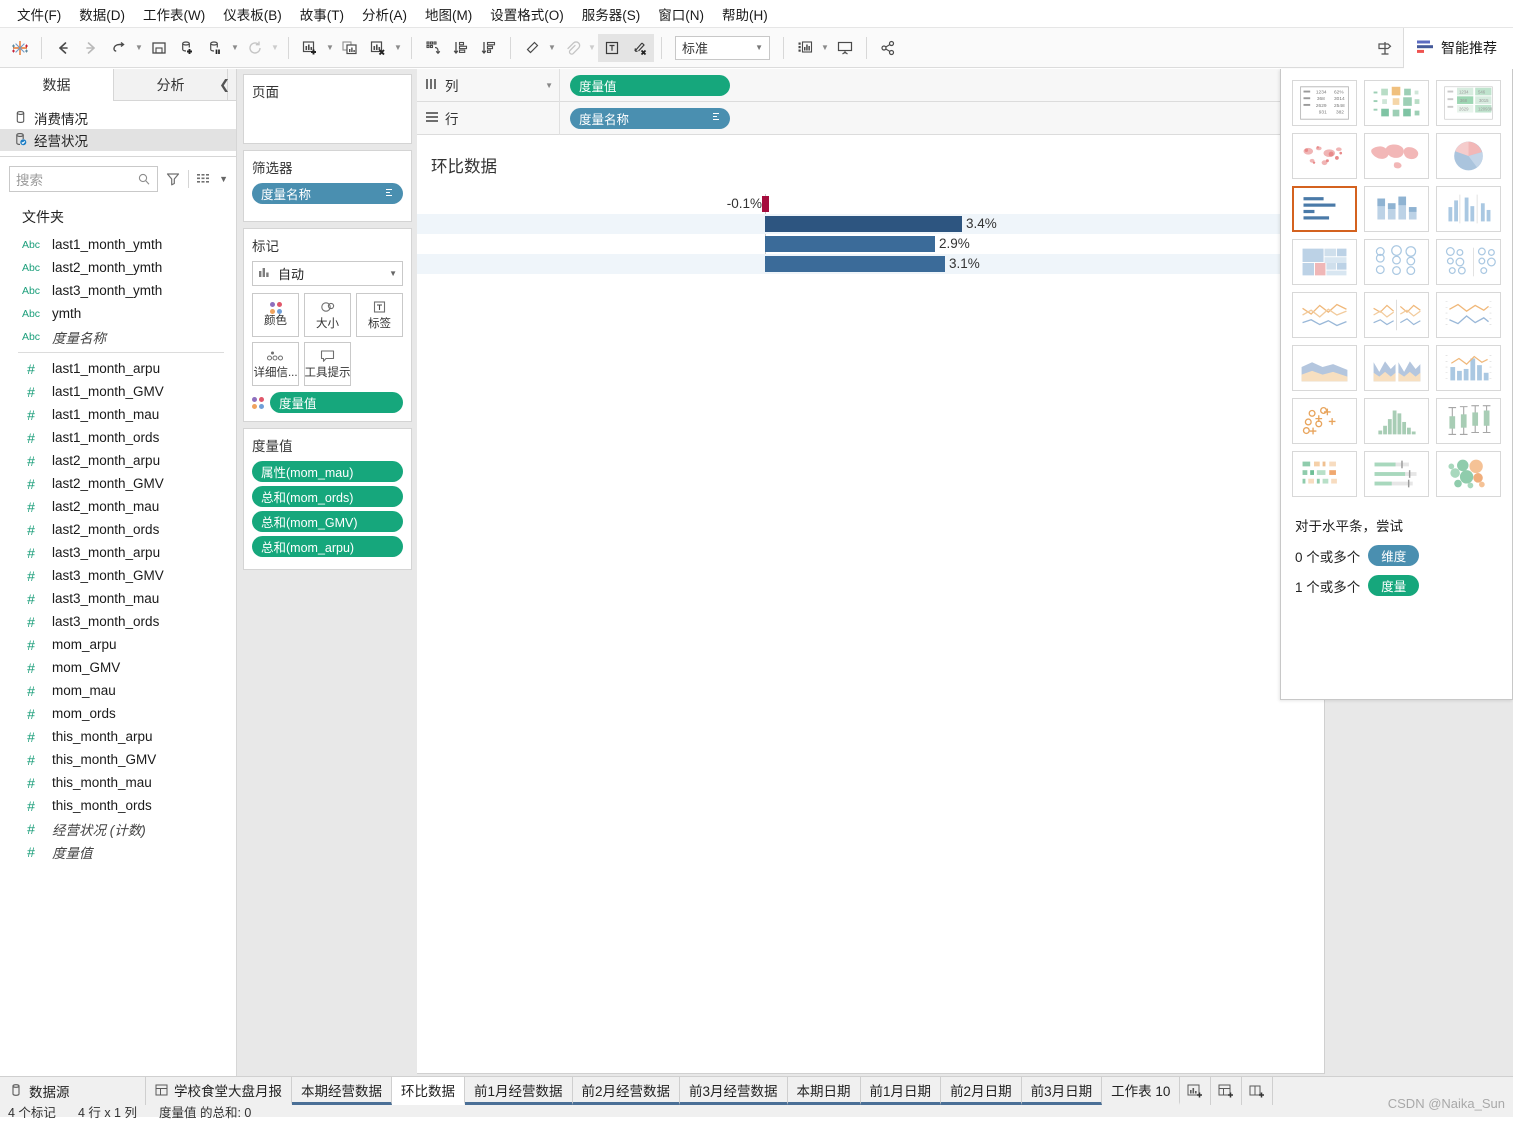 This screenshot has width=1513, height=1121. Describe the element at coordinates (174, 14) in the screenshot. I see `menu-item-worksheet: 工作表(W)` at that location.